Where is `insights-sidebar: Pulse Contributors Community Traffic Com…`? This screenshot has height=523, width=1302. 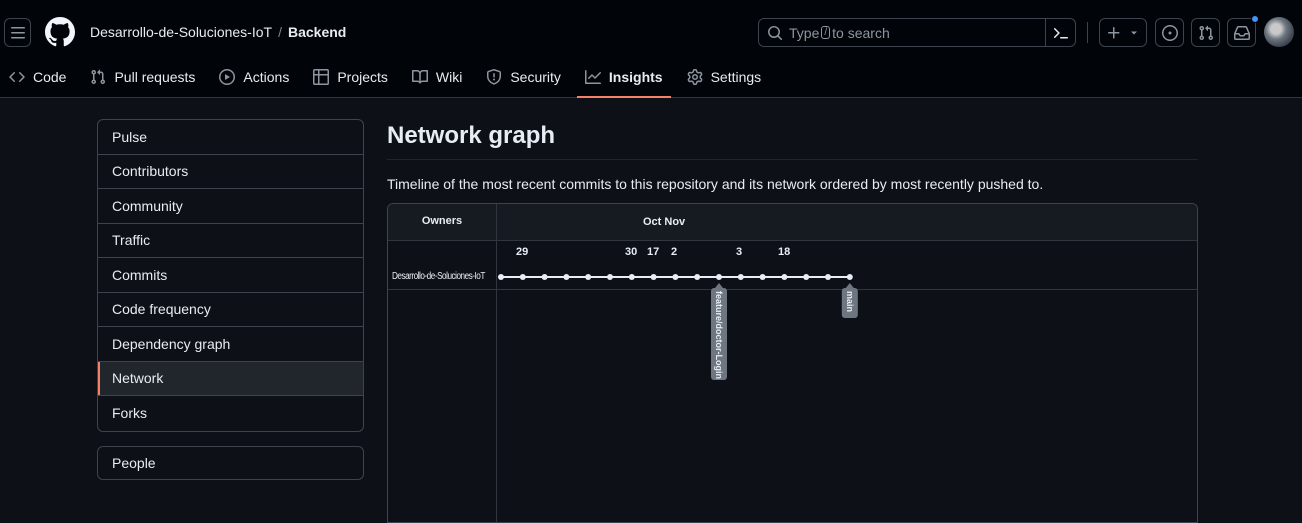
insights-sidebar: Pulse Contributors Community Traffic Com… is located at coordinates (230, 275).